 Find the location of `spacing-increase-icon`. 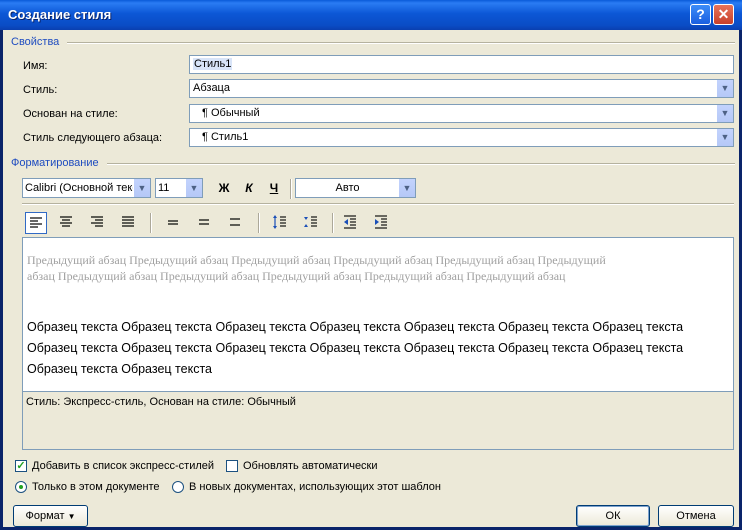

spacing-increase-icon is located at coordinates (279, 222).